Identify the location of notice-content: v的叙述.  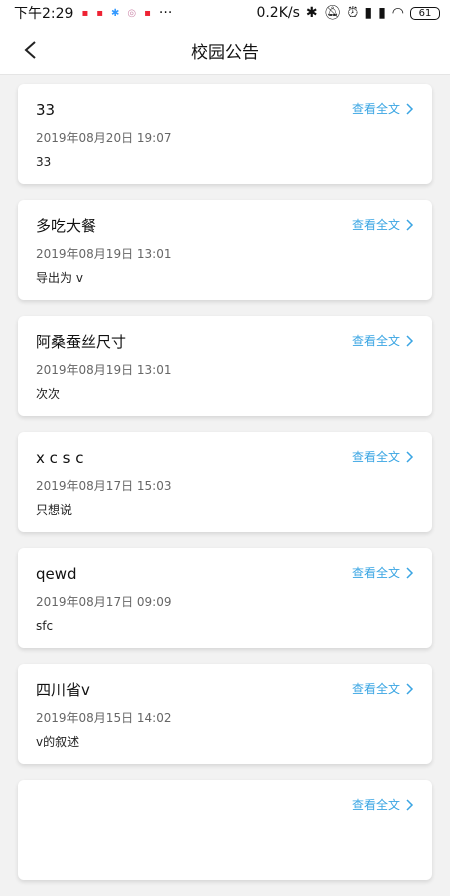
(58, 742).